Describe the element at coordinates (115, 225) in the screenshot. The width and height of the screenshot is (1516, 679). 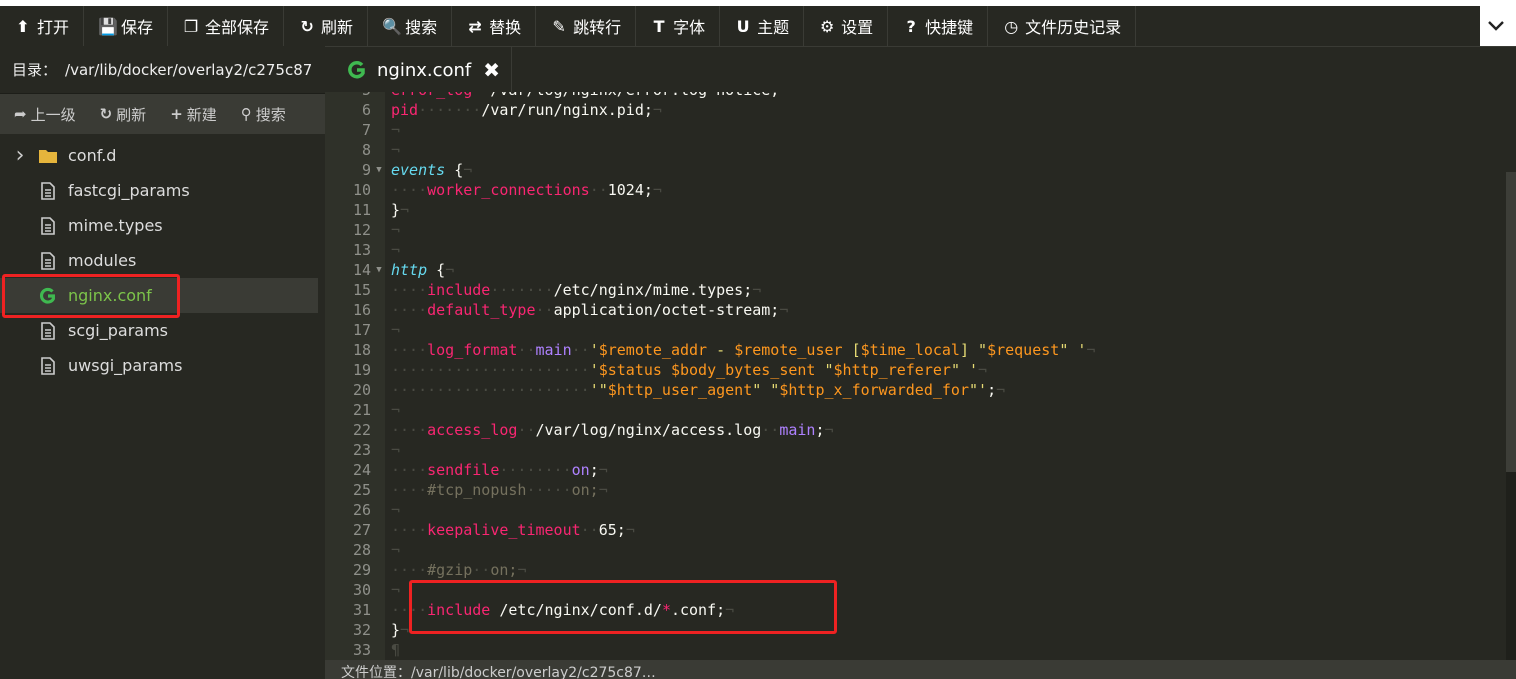
I see `file-name: mime.types` at that location.